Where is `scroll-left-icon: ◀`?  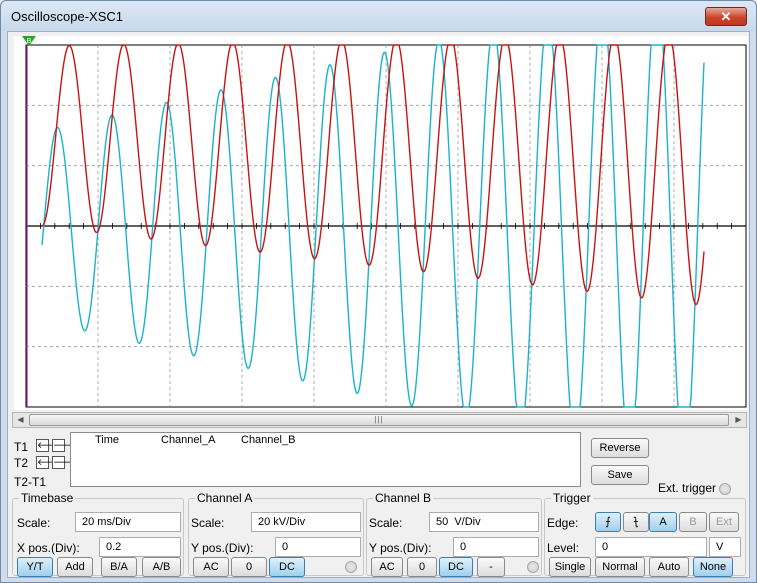 scroll-left-icon: ◀ is located at coordinates (20, 420).